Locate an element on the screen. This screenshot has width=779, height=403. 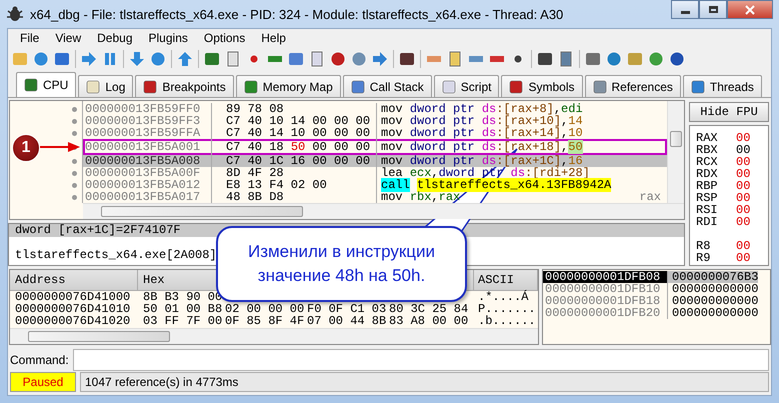
tab: CPU is located at coordinates (46, 85).